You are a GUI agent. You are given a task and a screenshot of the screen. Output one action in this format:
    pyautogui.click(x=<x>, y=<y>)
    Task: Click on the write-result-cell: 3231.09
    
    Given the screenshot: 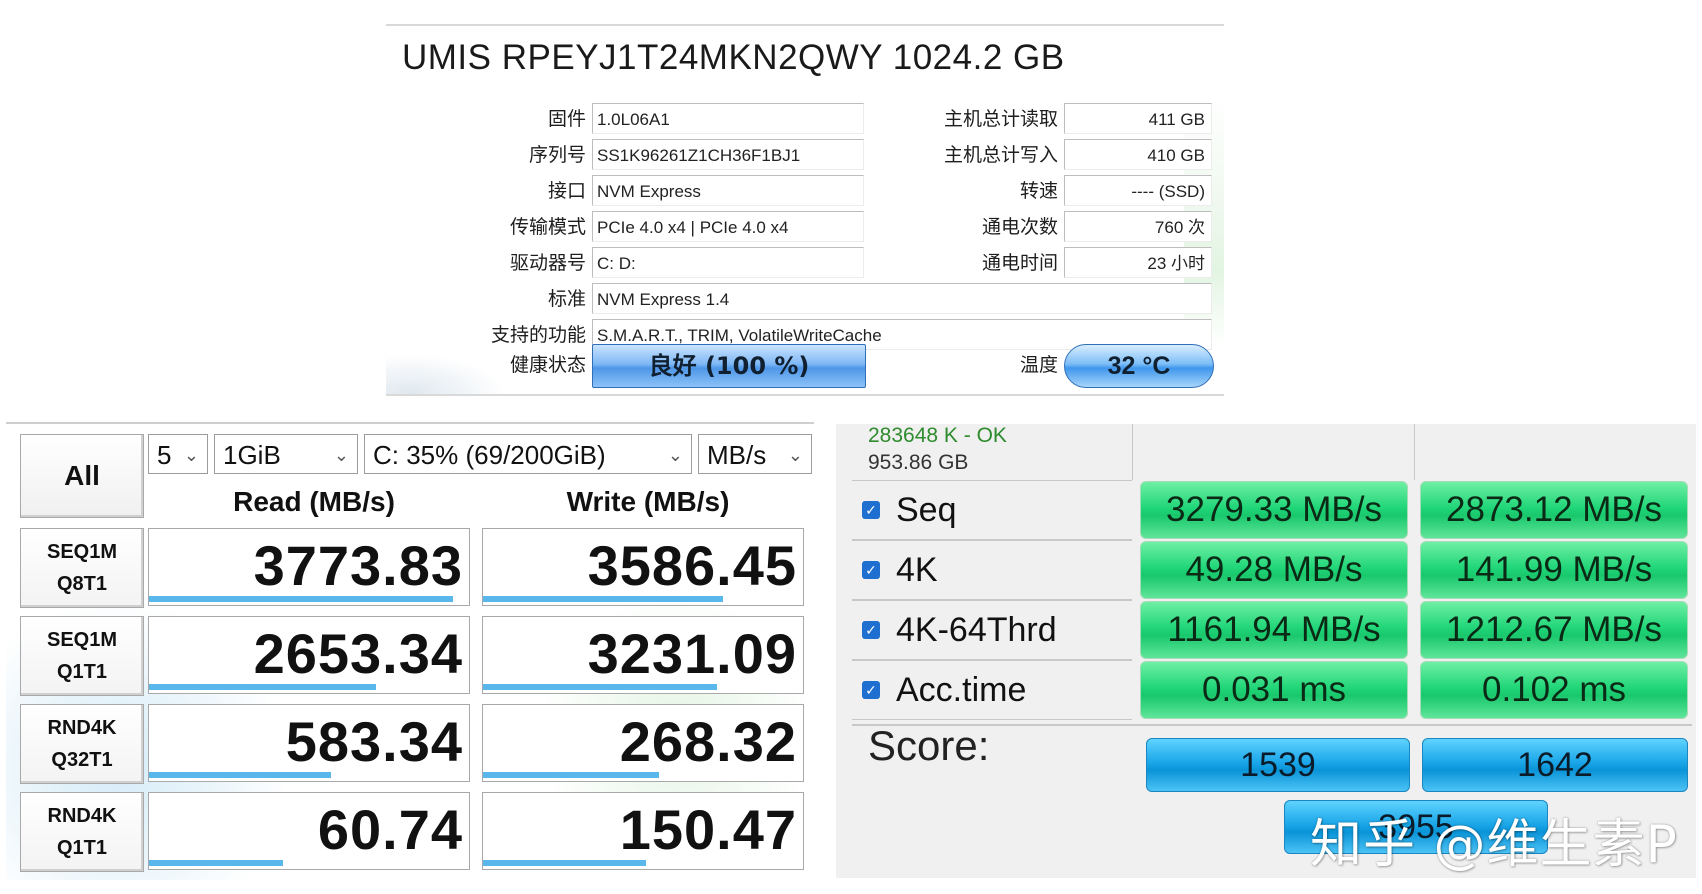 What is the action you would take?
    pyautogui.click(x=643, y=655)
    